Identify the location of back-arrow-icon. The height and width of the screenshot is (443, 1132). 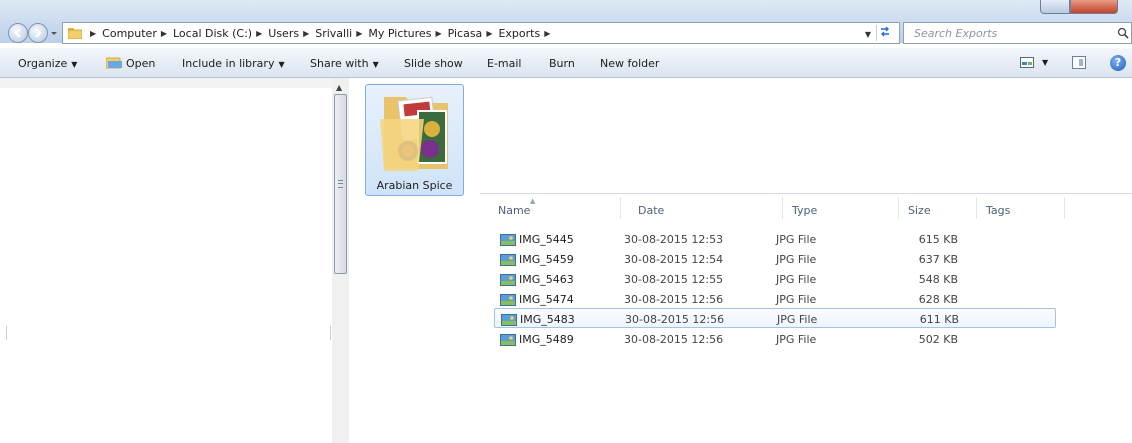
(17, 33).